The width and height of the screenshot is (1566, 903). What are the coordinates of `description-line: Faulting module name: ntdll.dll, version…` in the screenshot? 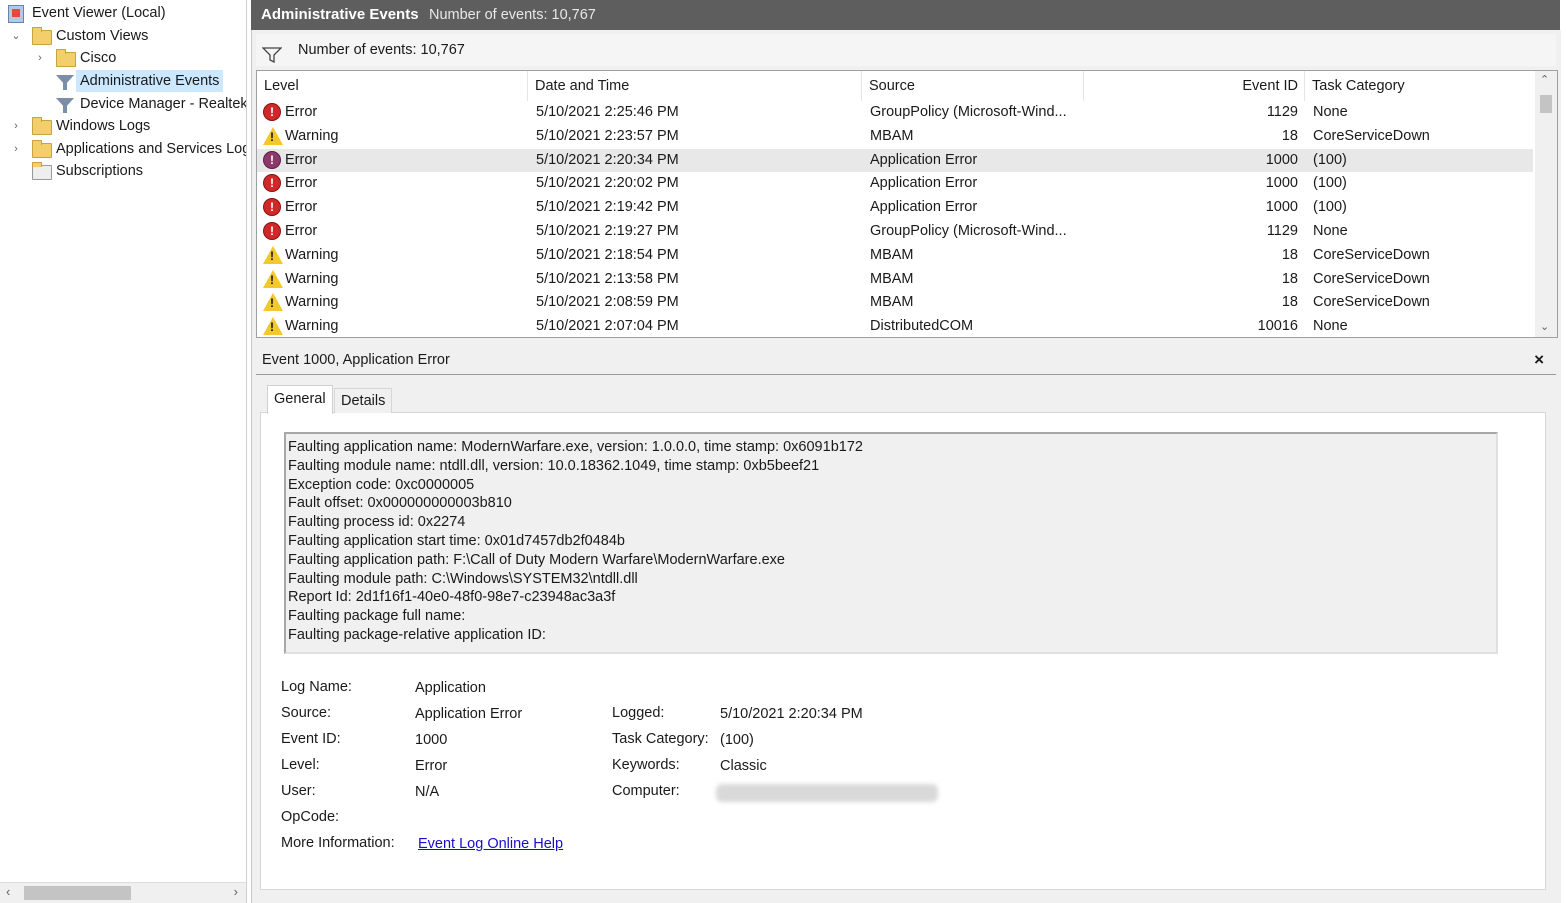 It's located at (554, 465).